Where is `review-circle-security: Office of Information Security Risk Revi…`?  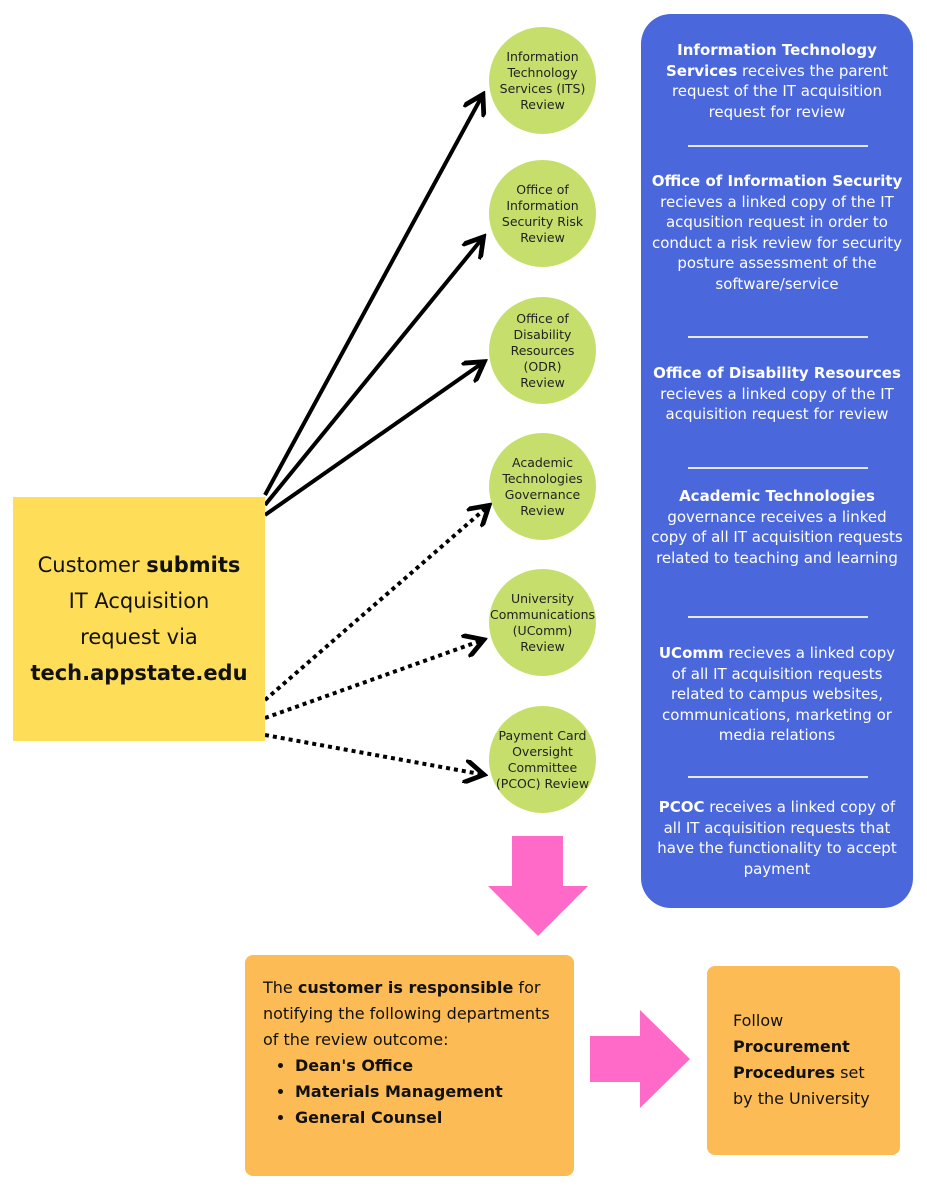
review-circle-security: Office of Information Security Risk Revi… is located at coordinates (542, 213).